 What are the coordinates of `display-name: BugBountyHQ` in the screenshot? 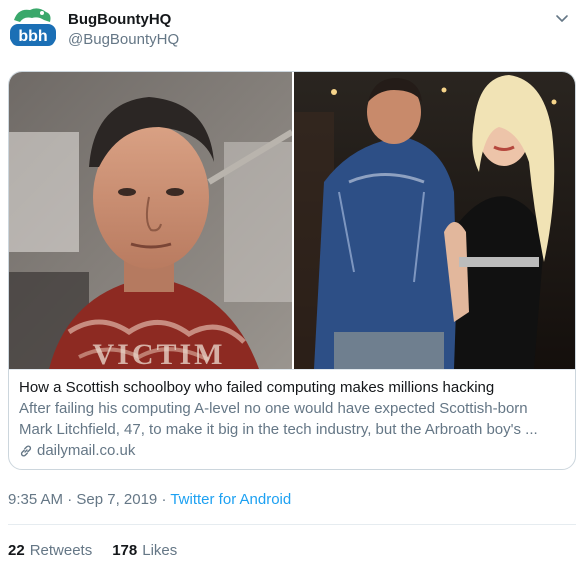 It's located at (119, 19).